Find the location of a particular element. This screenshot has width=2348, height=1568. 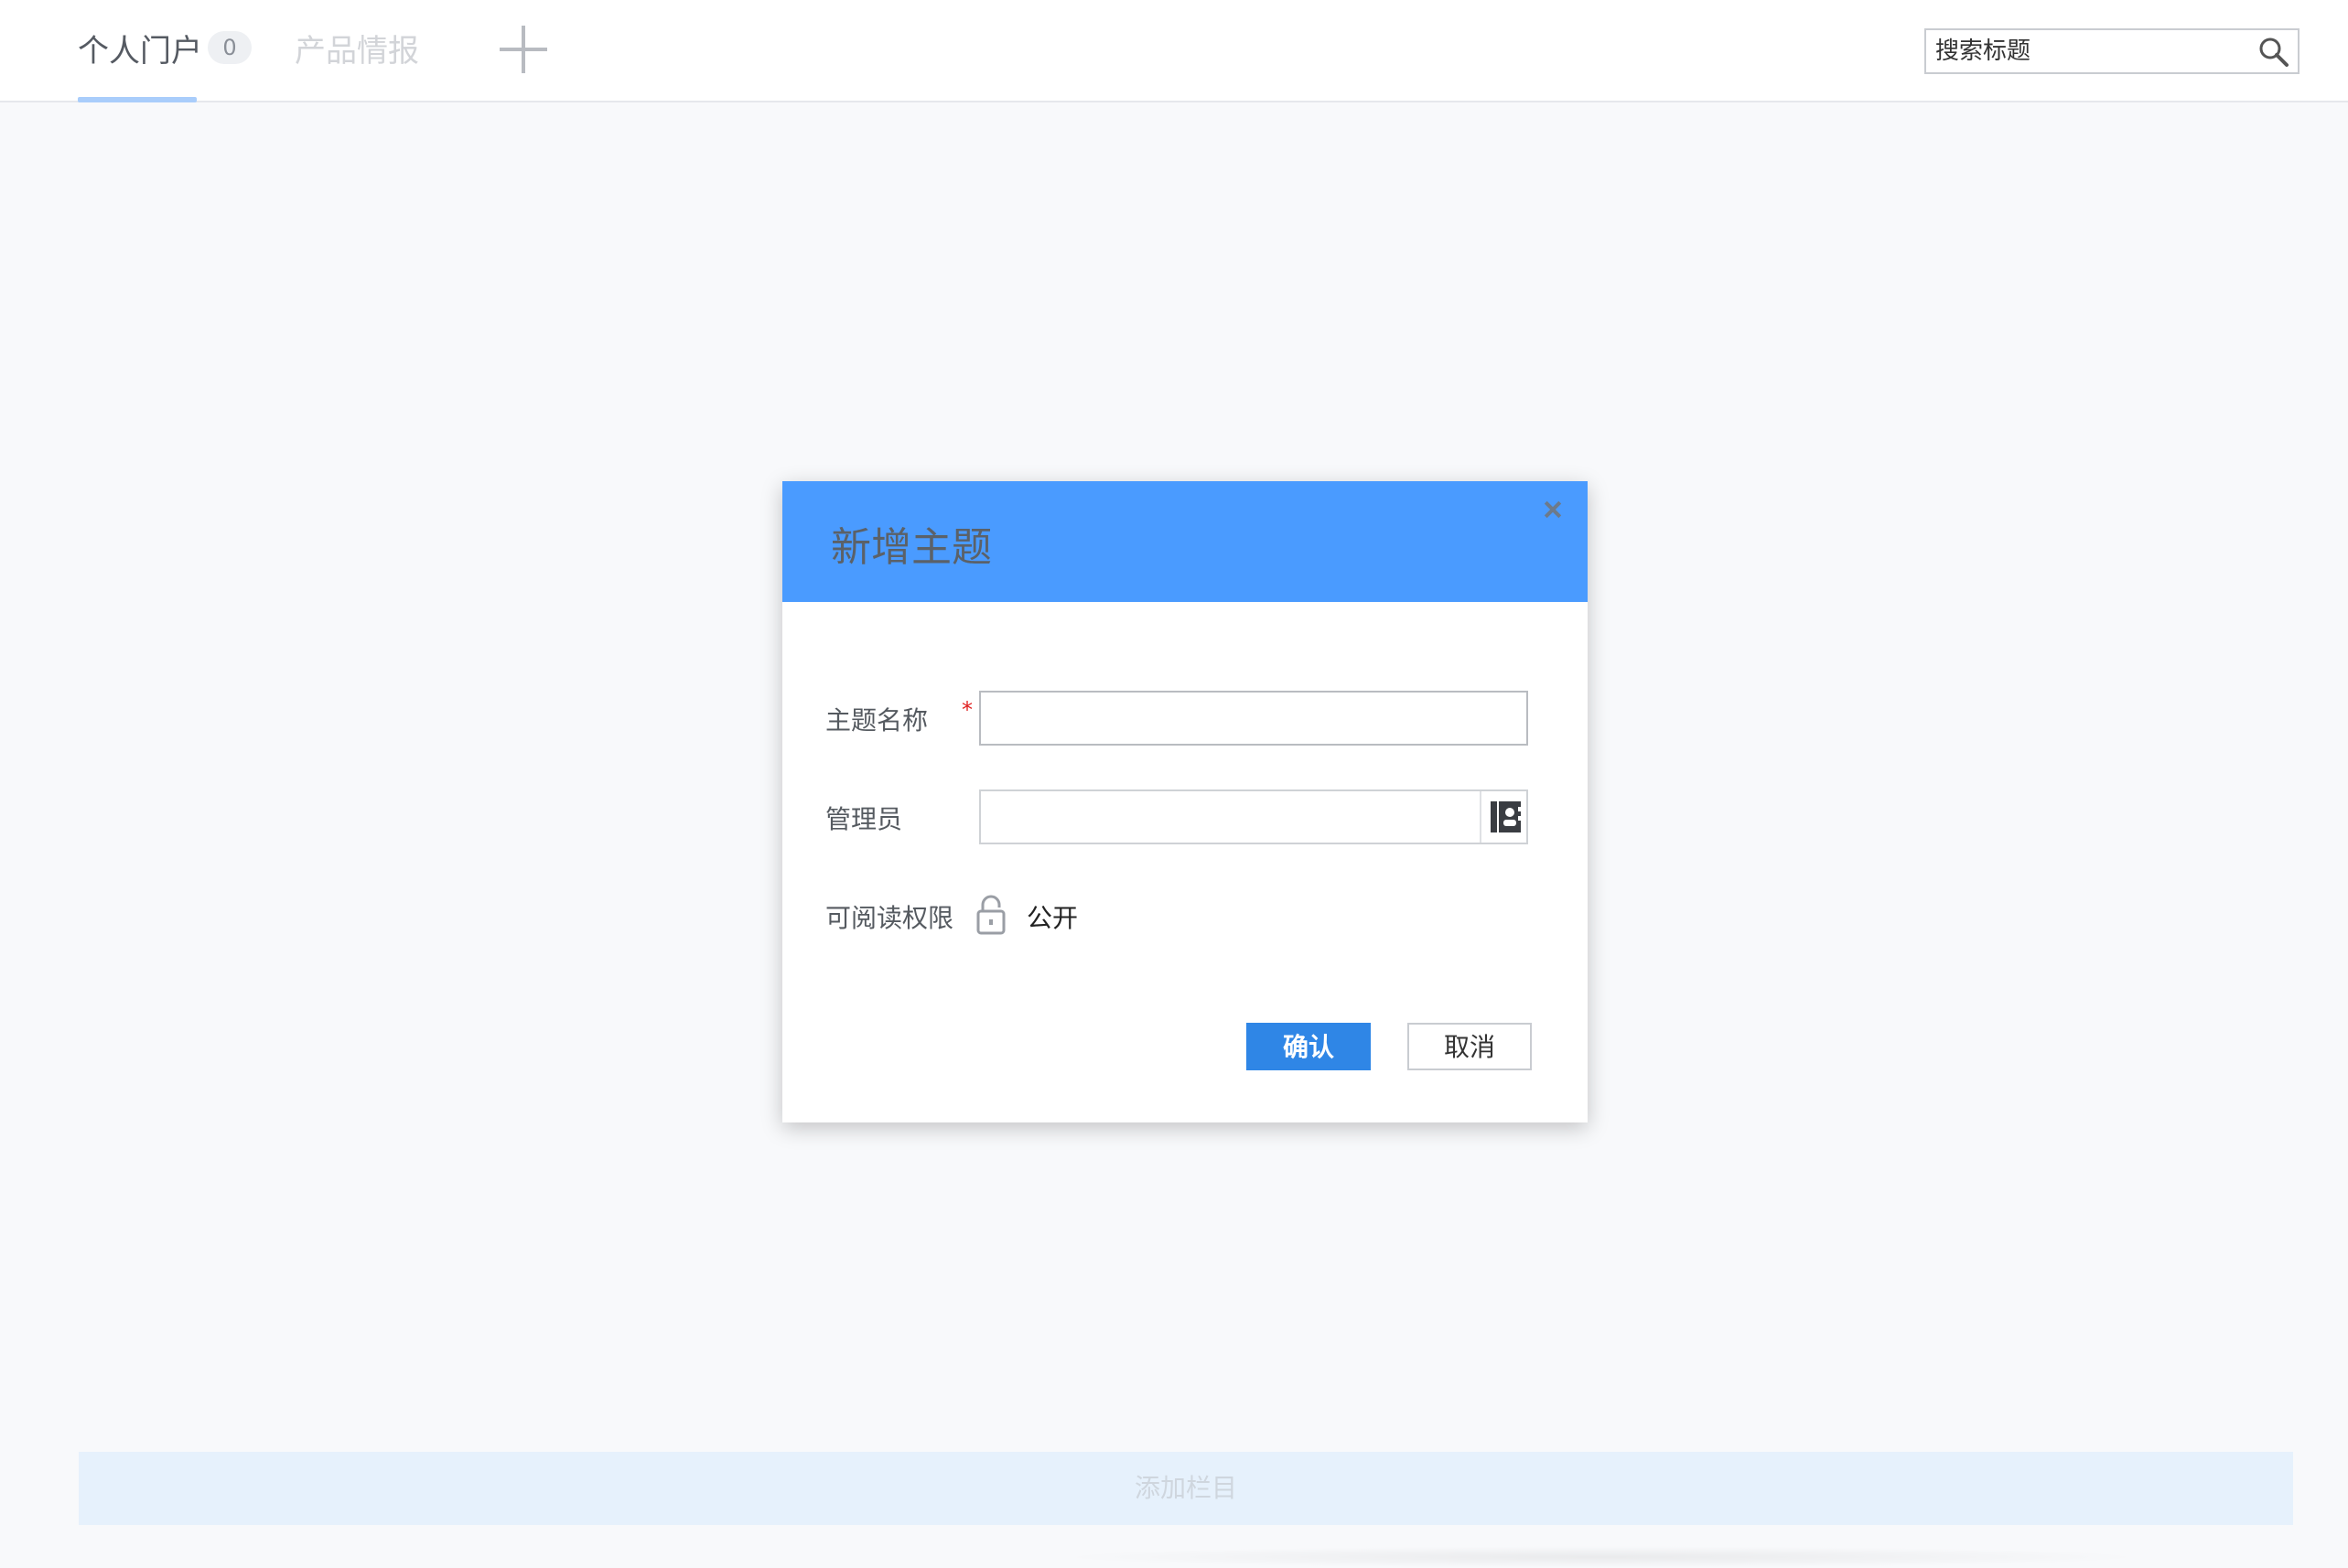

tab-personal-portal: 个人门户 0 is located at coordinates (165, 48).